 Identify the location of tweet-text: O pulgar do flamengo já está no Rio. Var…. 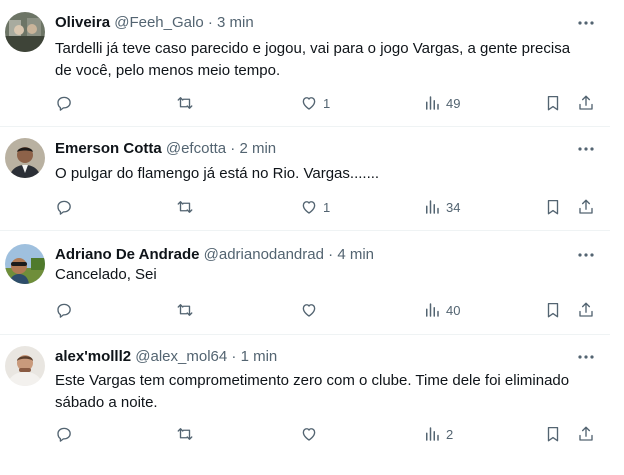
(217, 173).